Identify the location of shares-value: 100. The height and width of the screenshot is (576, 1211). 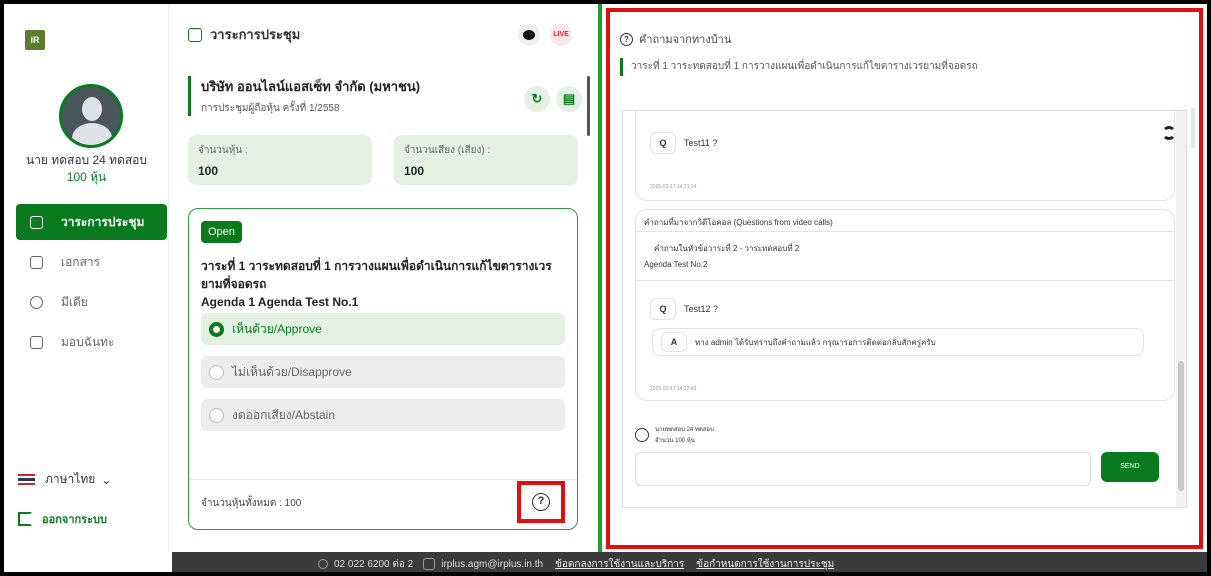
(208, 171).